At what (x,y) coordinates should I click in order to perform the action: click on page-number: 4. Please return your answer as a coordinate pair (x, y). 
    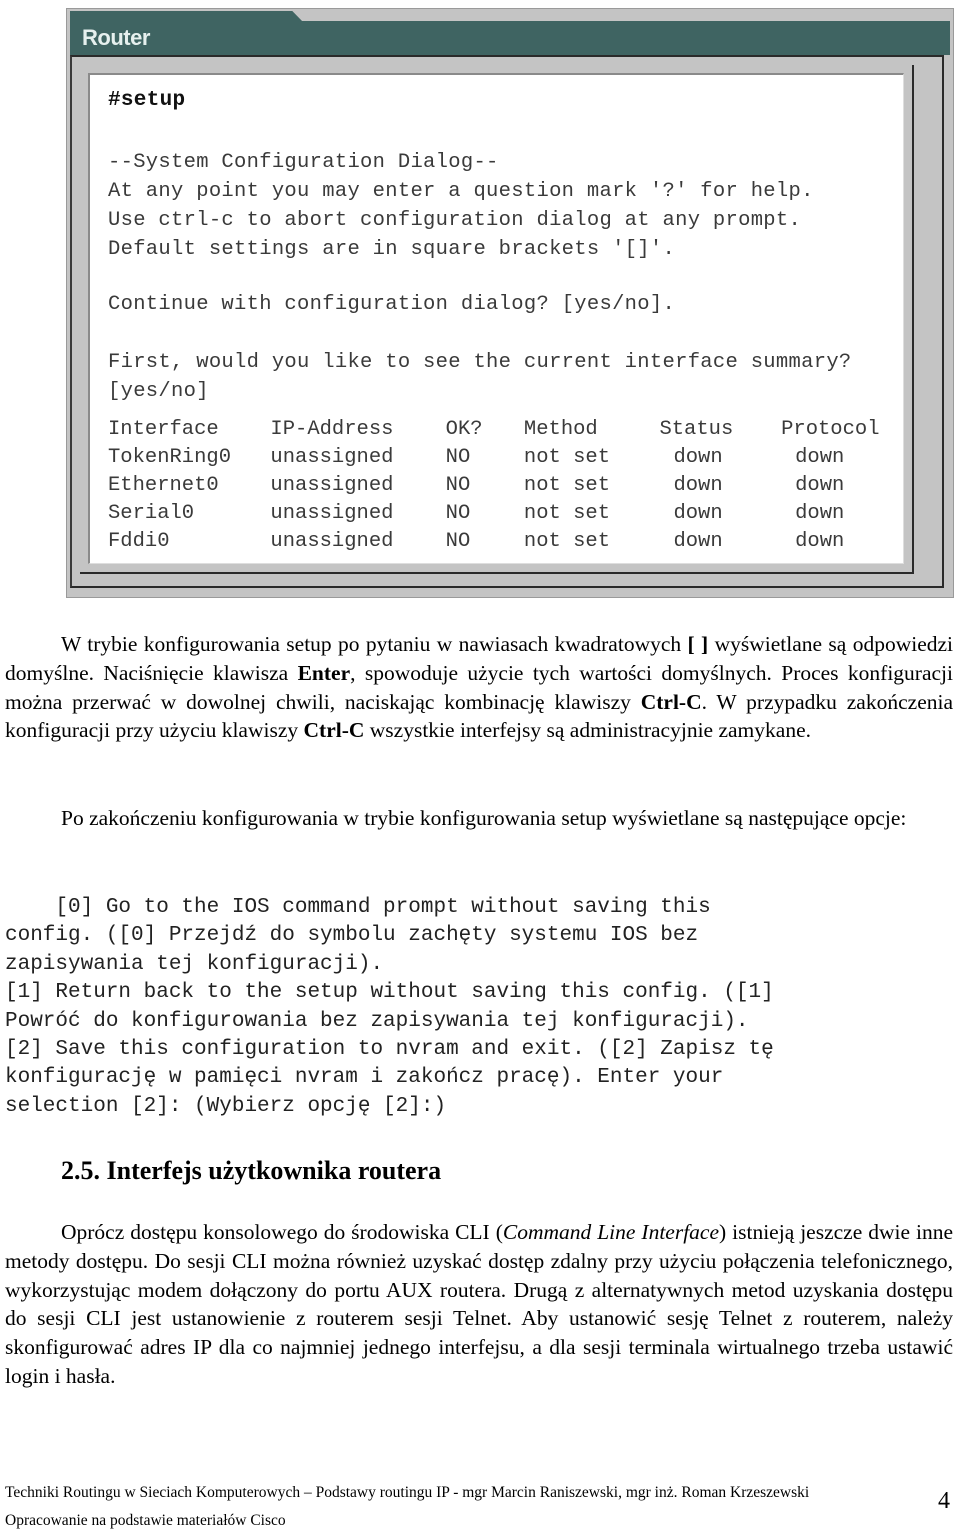
    Looking at the image, I should click on (944, 1501).